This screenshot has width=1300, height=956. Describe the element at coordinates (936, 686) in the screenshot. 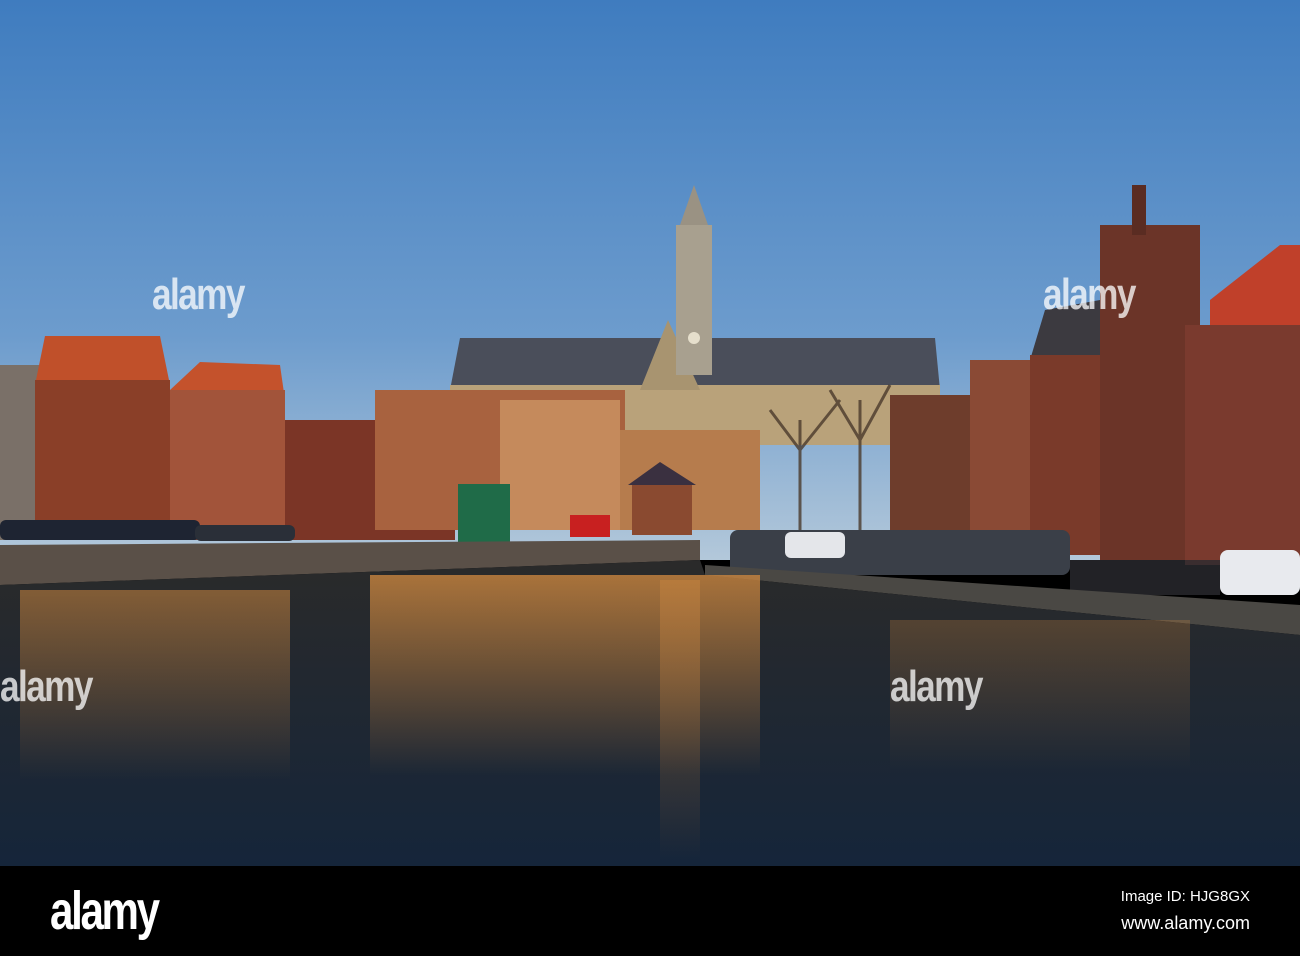

I see `watermark-right: alamy` at that location.